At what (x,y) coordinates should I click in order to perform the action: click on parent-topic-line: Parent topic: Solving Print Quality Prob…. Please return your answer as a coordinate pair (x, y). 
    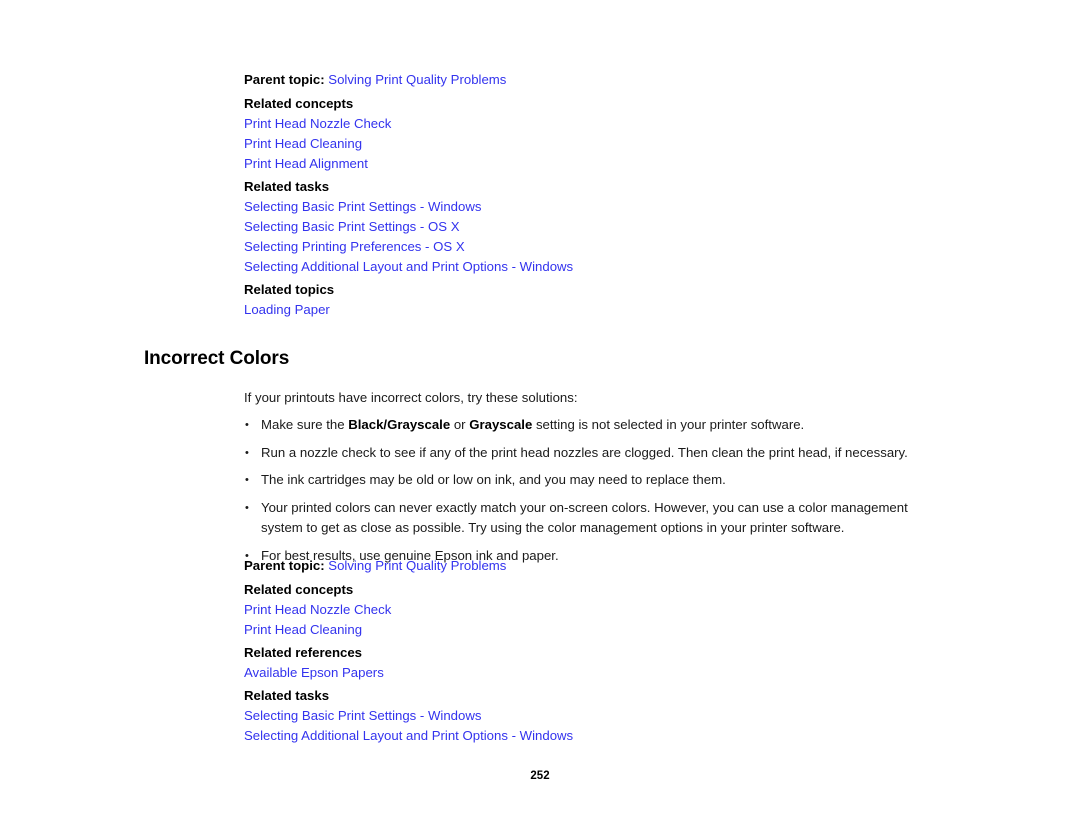
    Looking at the image, I should click on (580, 80).